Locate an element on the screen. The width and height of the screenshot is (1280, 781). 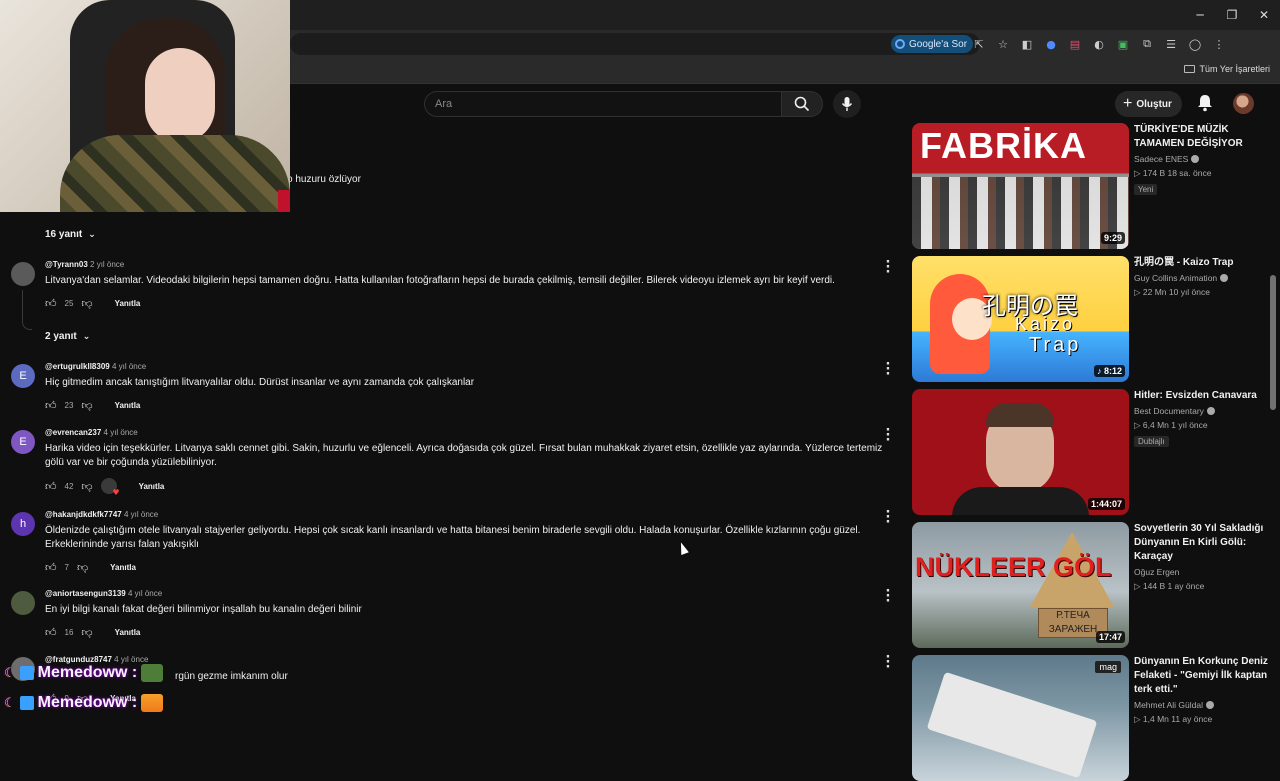
commenter-avatar: h is located at coordinates (23, 524).